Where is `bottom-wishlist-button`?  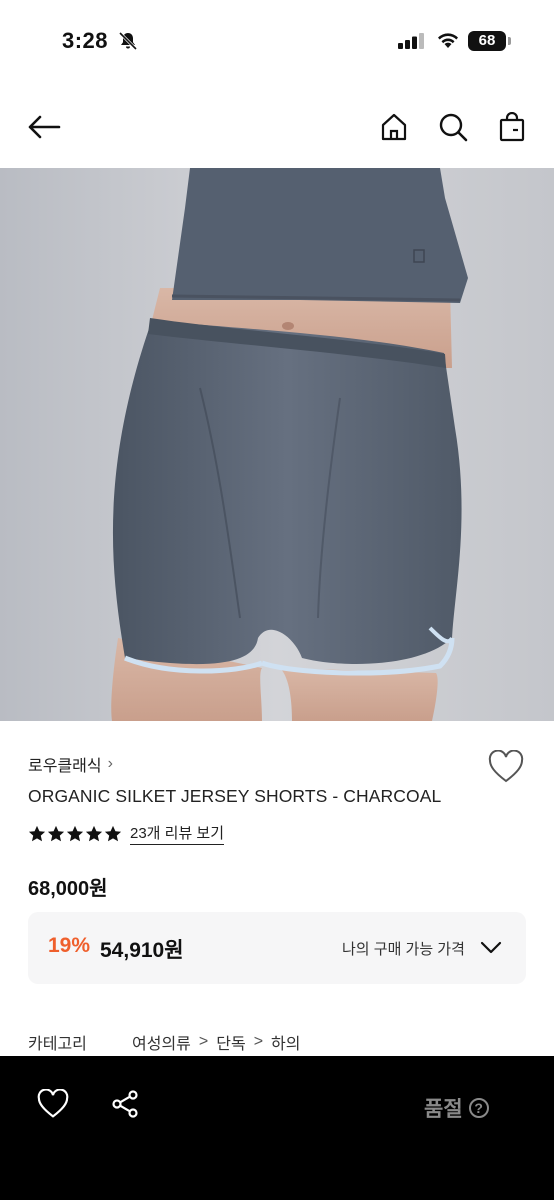 bottom-wishlist-button is located at coordinates (53, 1106).